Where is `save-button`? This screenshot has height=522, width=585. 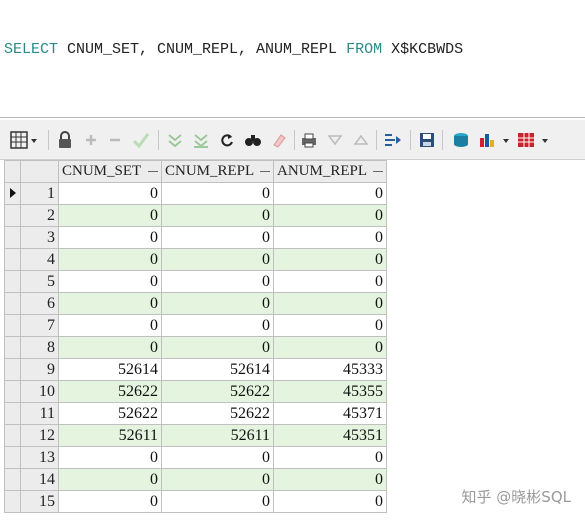
save-button is located at coordinates (427, 140).